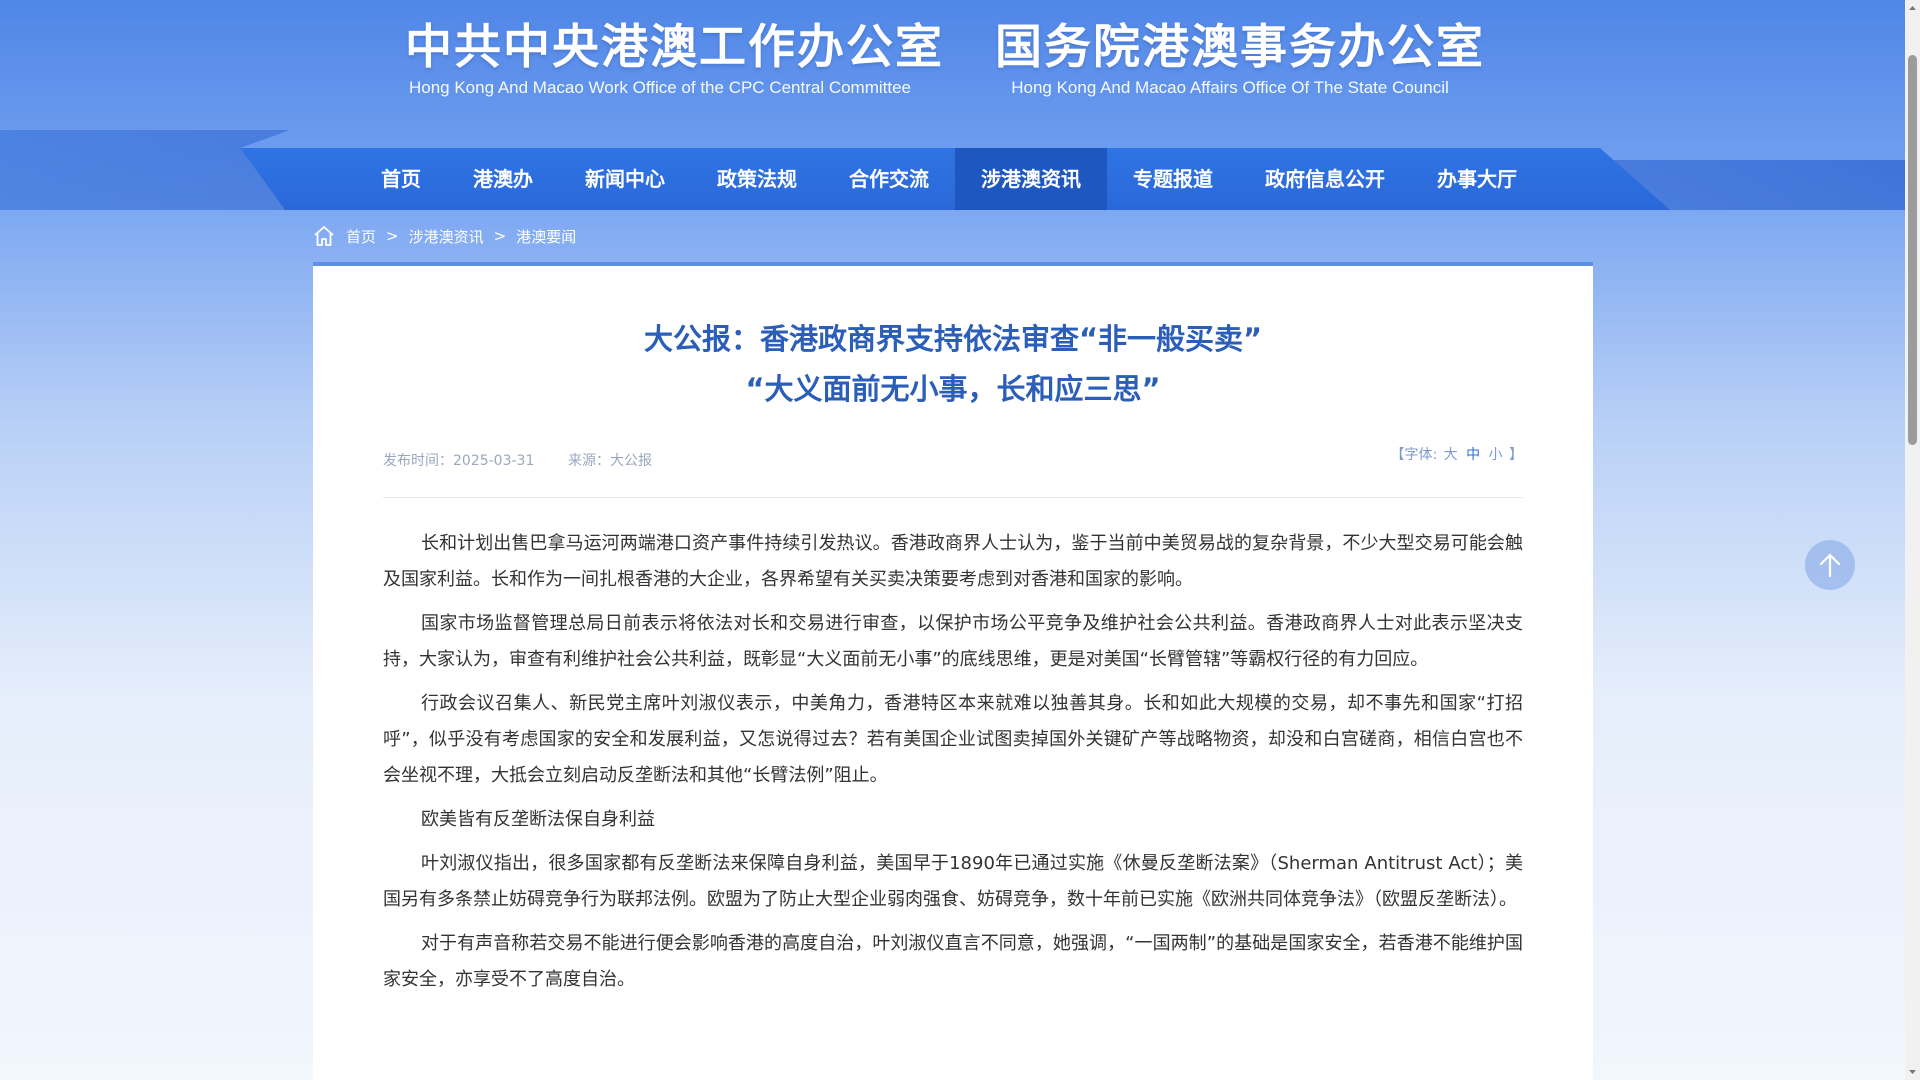 The image size is (1920, 1080). I want to click on brand-cpc-title: 中共中央港澳工作办公室, so click(674, 47).